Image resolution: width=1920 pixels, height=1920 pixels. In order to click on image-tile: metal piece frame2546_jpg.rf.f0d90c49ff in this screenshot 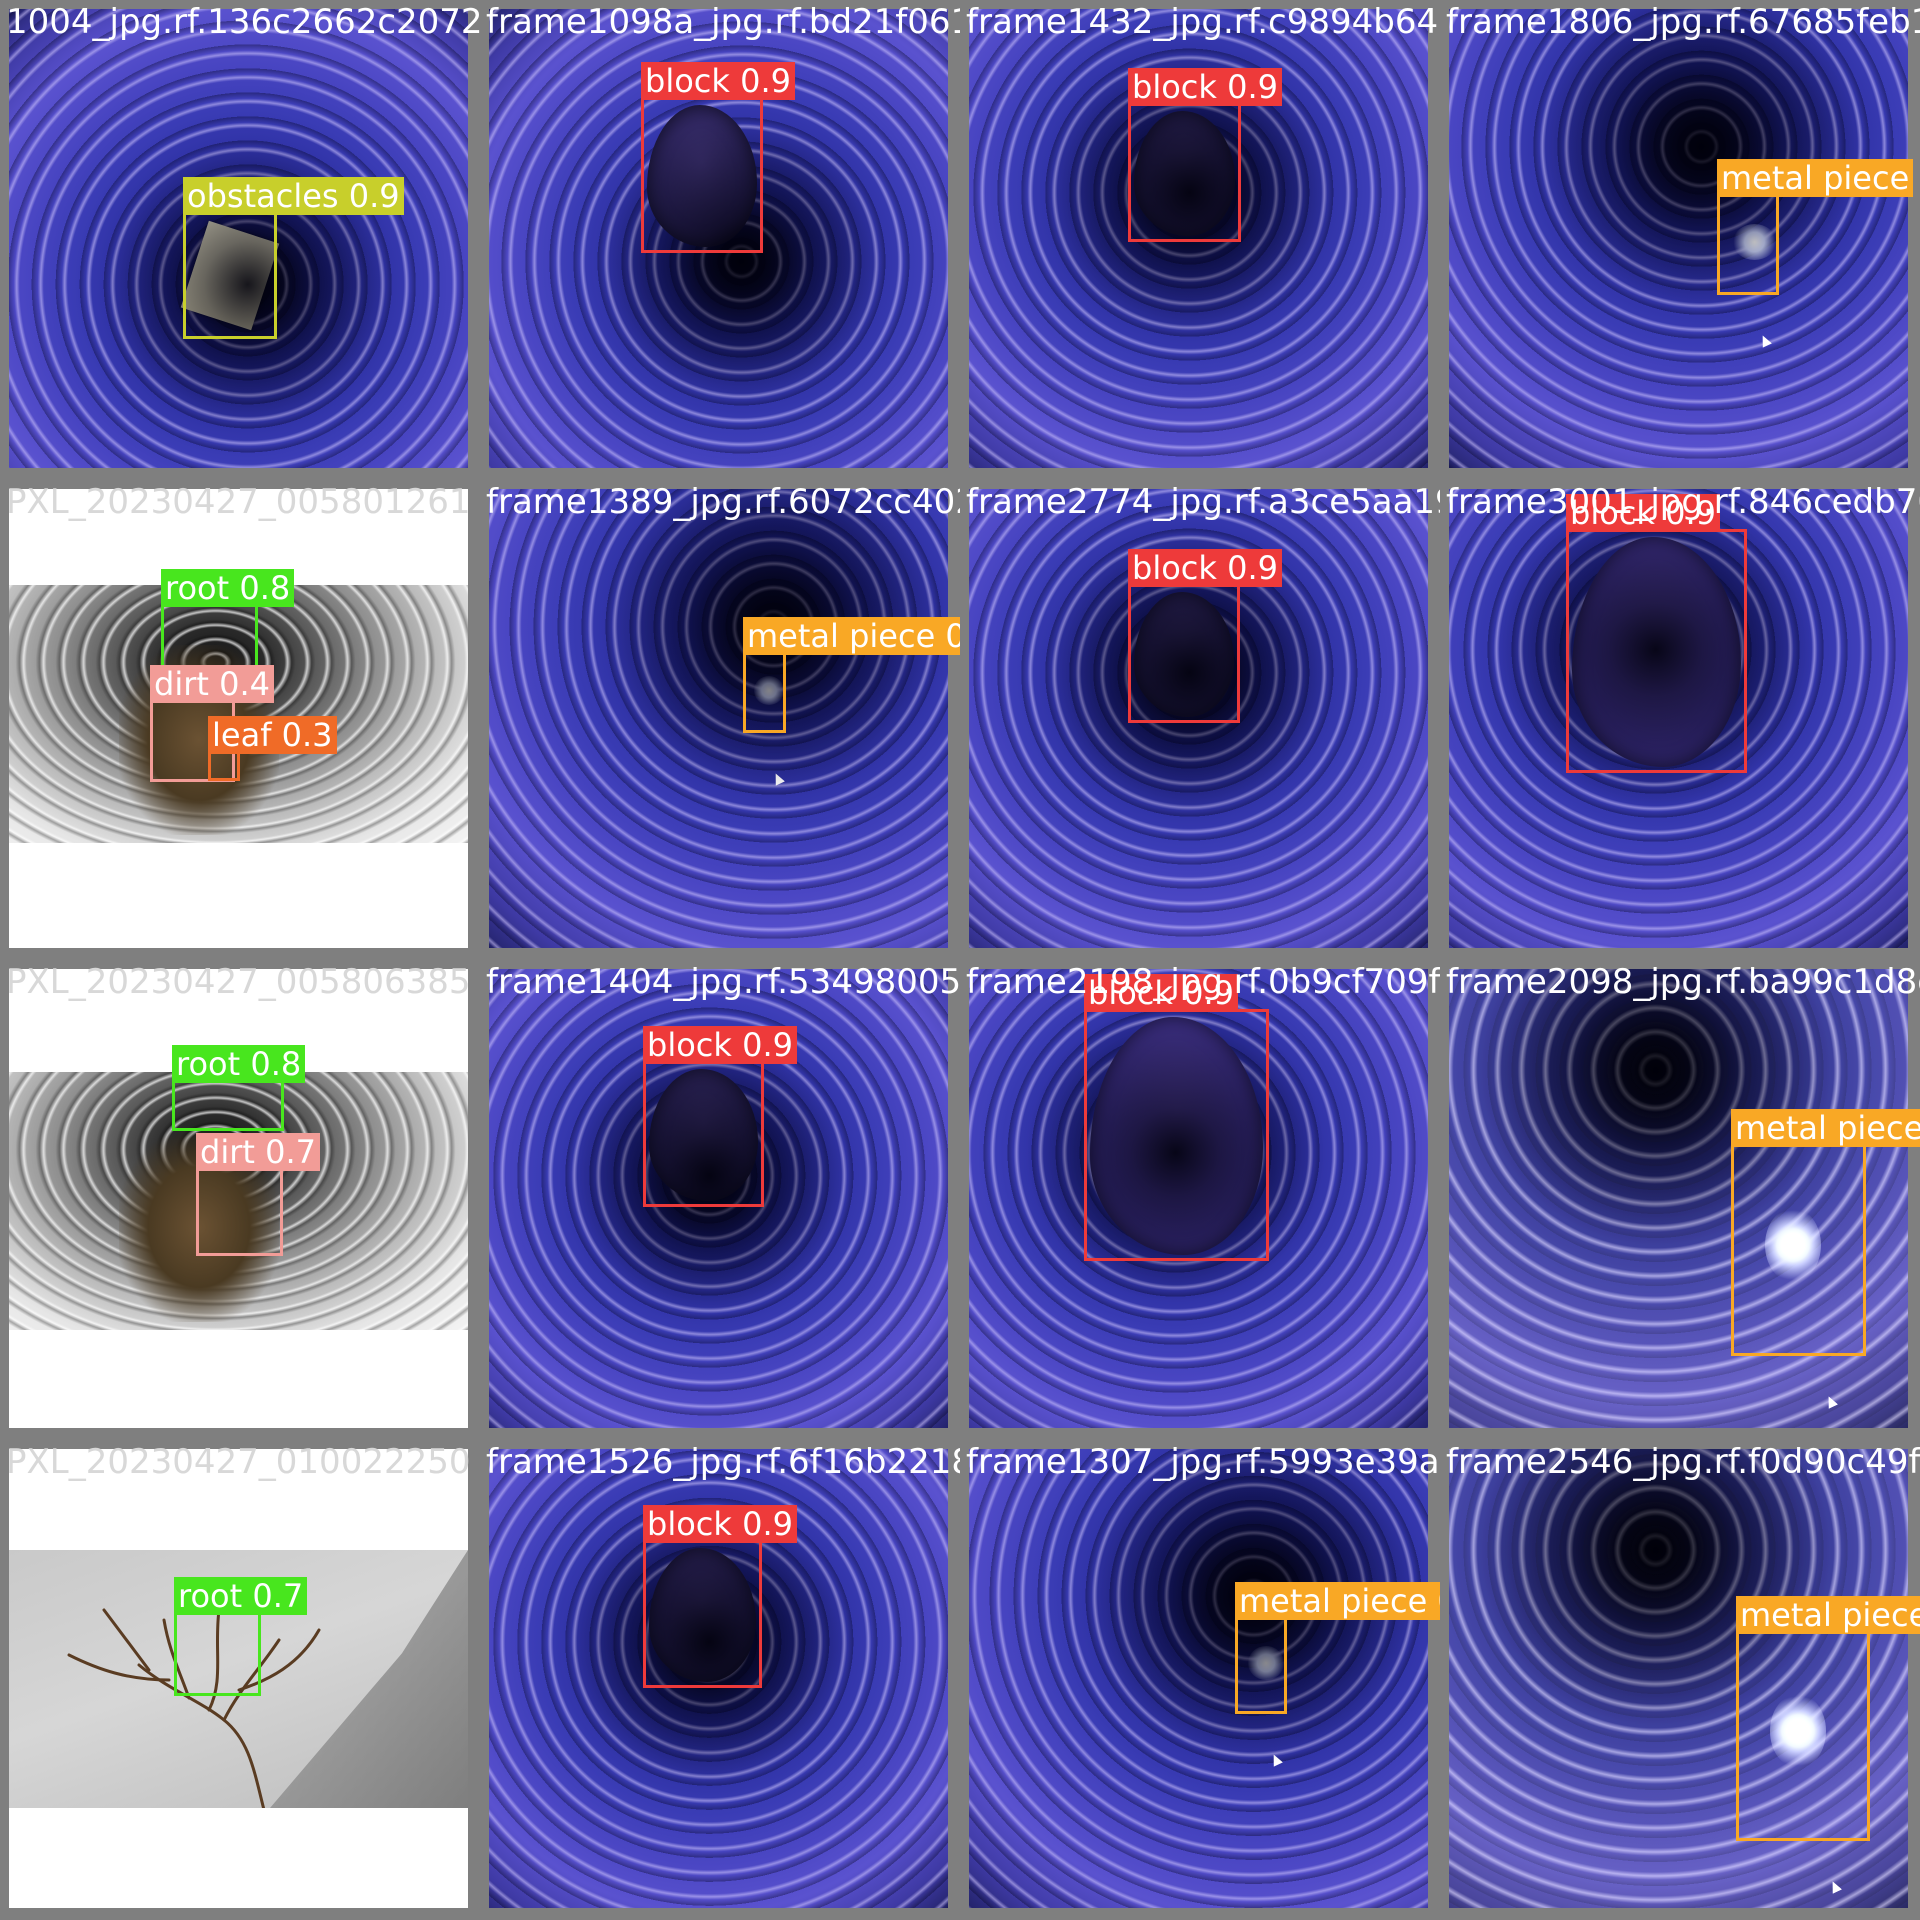, I will do `click(1680, 1680)`.